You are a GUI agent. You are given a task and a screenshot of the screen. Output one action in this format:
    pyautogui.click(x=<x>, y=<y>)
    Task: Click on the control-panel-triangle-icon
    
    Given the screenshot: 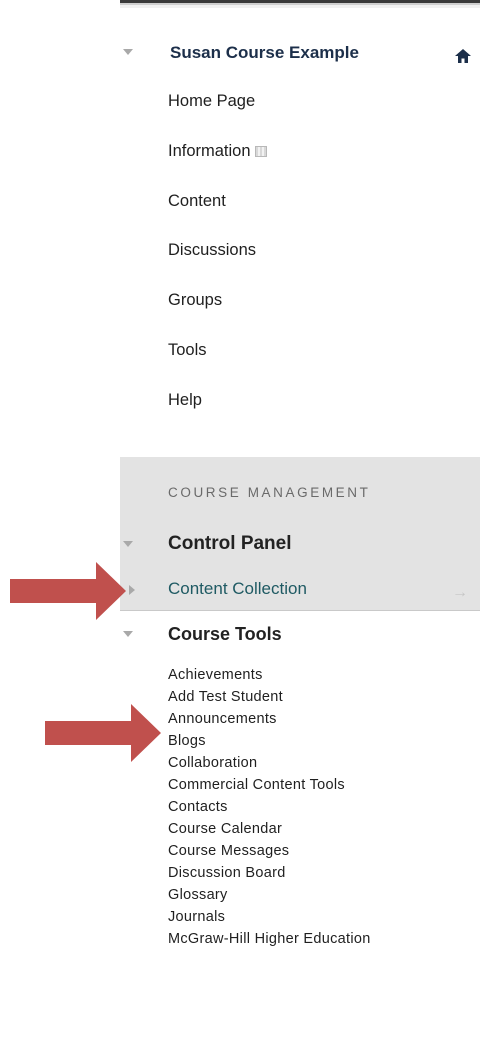 What is the action you would take?
    pyautogui.click(x=128, y=544)
    